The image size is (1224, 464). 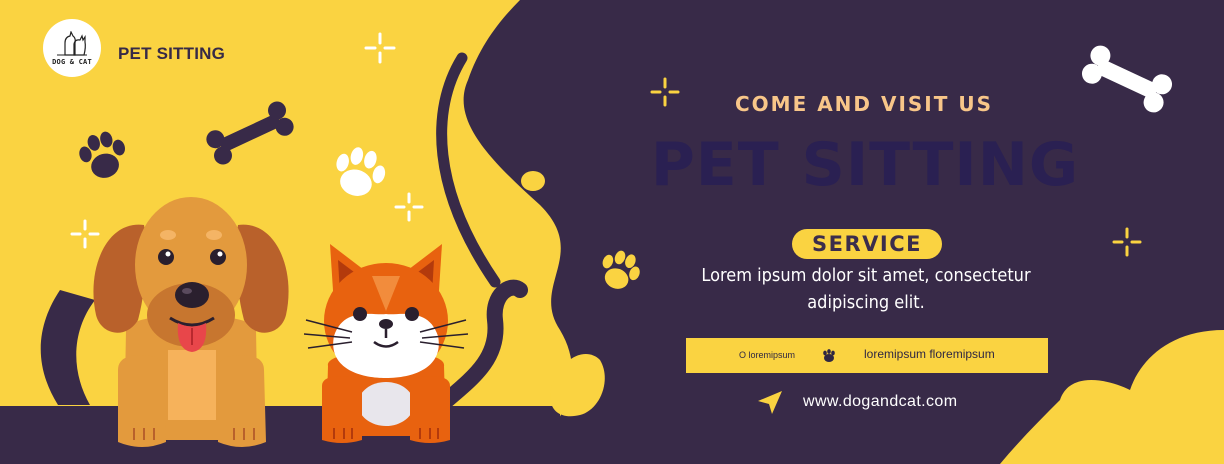 I want to click on hero-kicker: COME AND VISIT US, so click(x=863, y=104).